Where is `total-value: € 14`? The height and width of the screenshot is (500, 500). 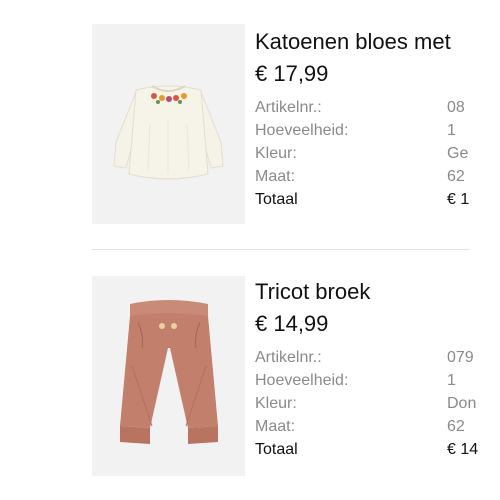
total-value: € 14 is located at coordinates (463, 449).